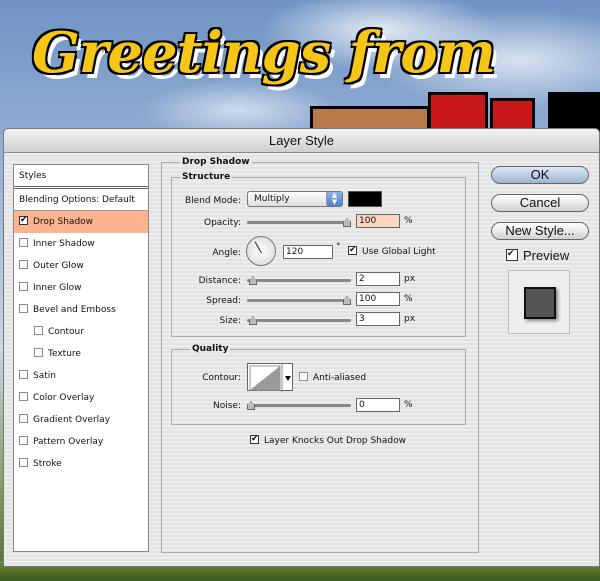 This screenshot has height=581, width=600. Describe the element at coordinates (378, 405) in the screenshot. I see `noise-input: 0` at that location.